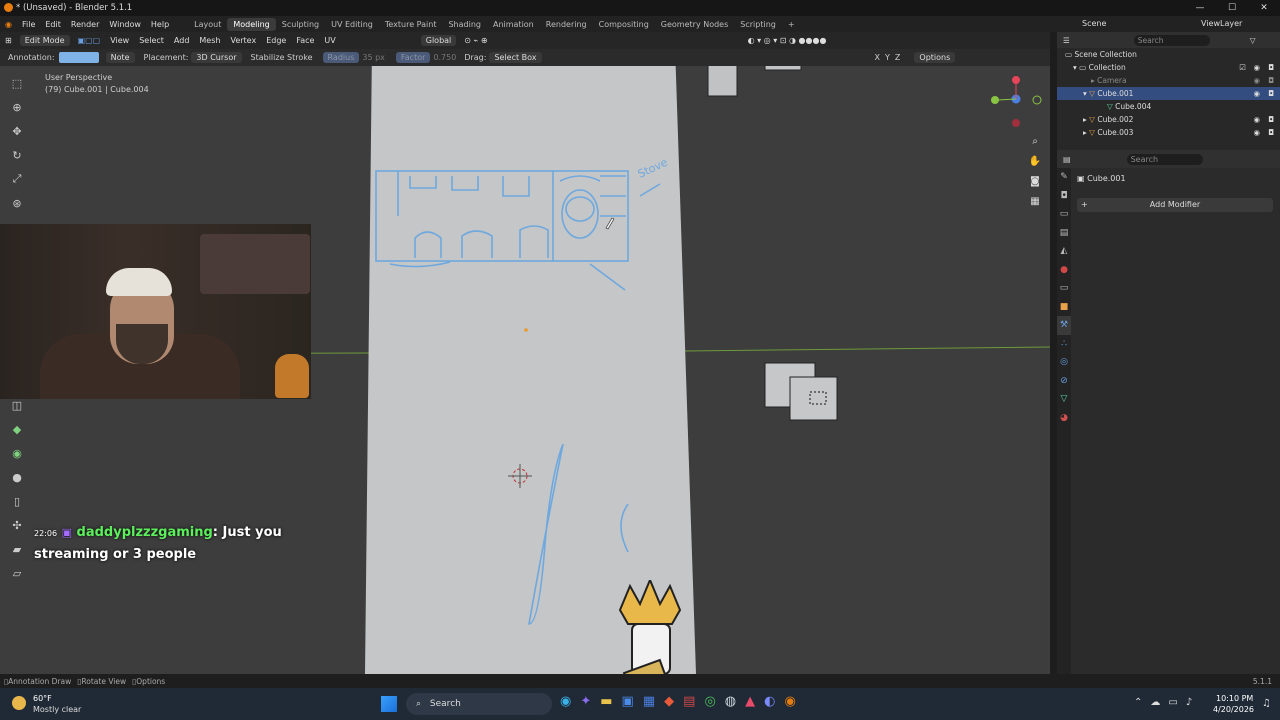 This screenshot has width=1280, height=720. What do you see at coordinates (1168, 54) in the screenshot?
I see `outliner-item-scene-collection: ▭ Scene Collection` at bounding box center [1168, 54].